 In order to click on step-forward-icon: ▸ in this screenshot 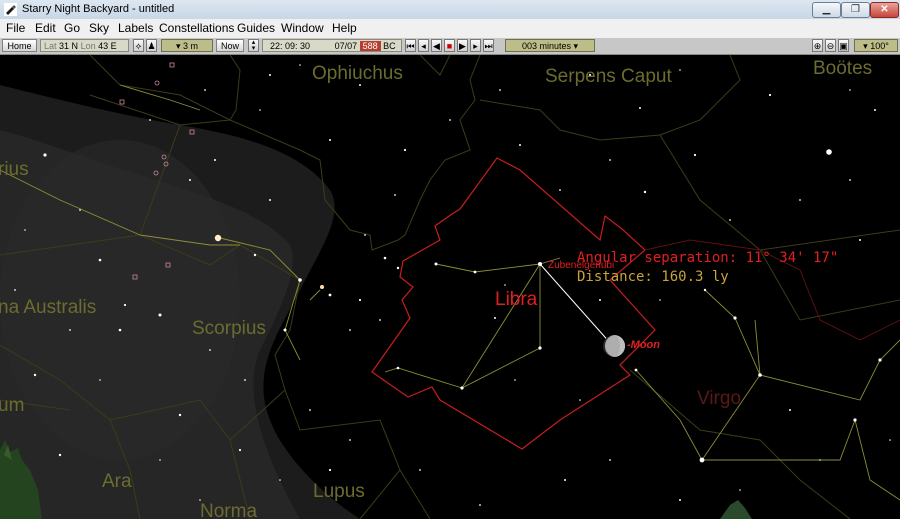, I will do `click(475, 45)`.